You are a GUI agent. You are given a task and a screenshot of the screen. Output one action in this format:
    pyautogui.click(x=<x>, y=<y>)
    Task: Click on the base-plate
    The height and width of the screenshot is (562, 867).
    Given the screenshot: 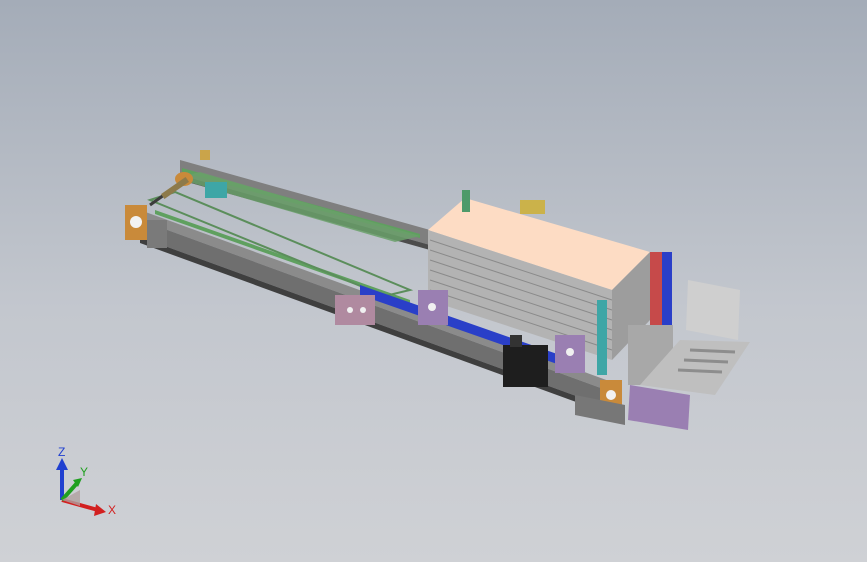 What is the action you would take?
    pyautogui.click(x=659, y=407)
    